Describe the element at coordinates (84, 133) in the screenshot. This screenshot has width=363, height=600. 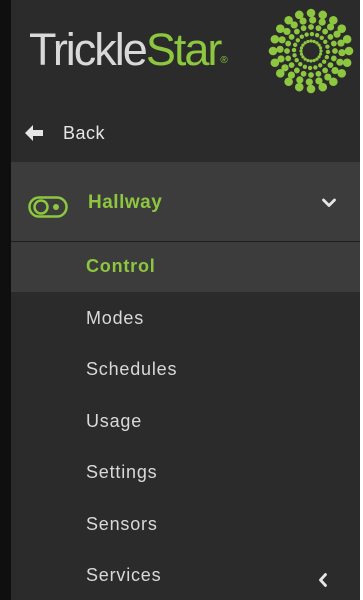
I see `back-label: Back` at that location.